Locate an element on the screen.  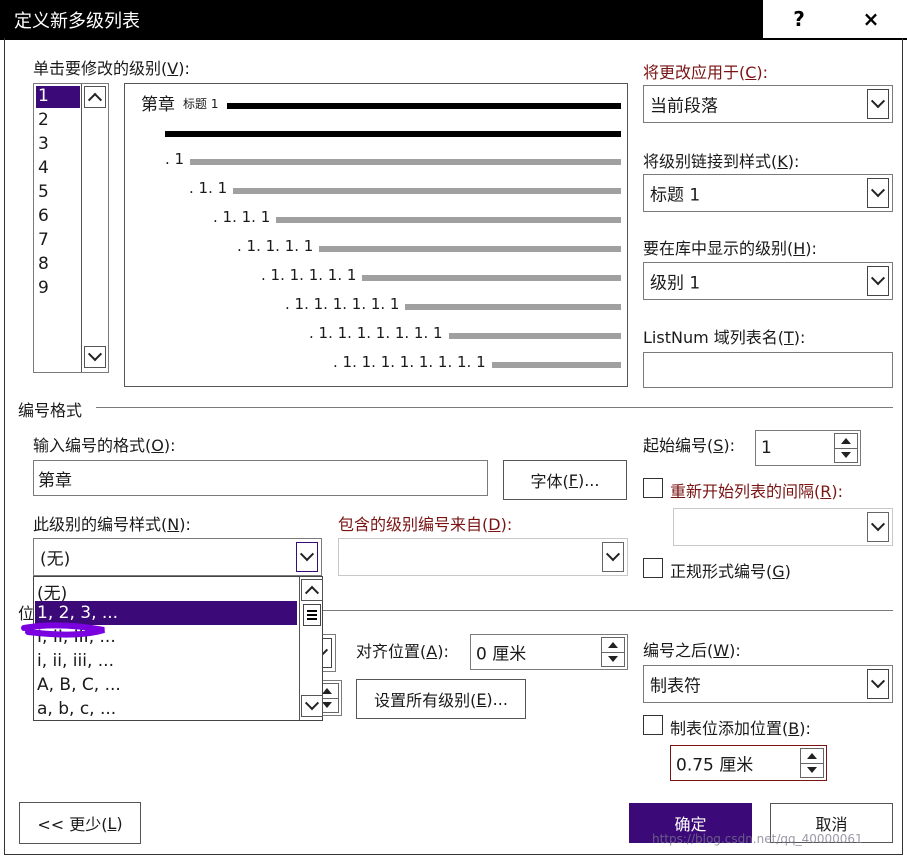
restart-label: 重新开始列表的间隔(R): is located at coordinates (757, 491).